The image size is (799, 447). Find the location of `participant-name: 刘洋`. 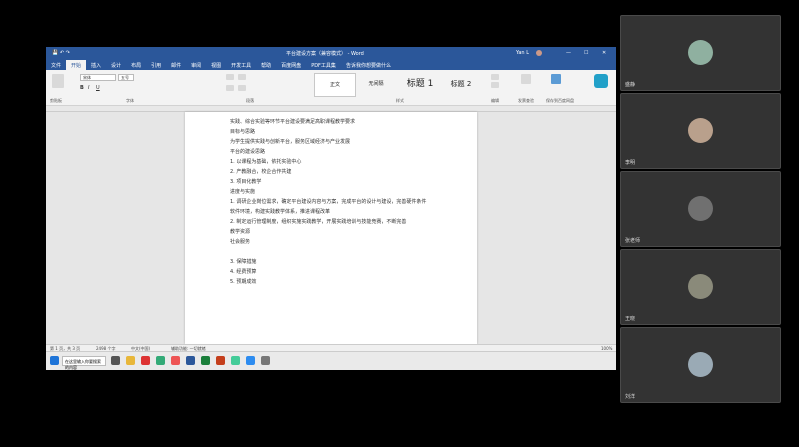

participant-name: 刘洋 is located at coordinates (630, 397).